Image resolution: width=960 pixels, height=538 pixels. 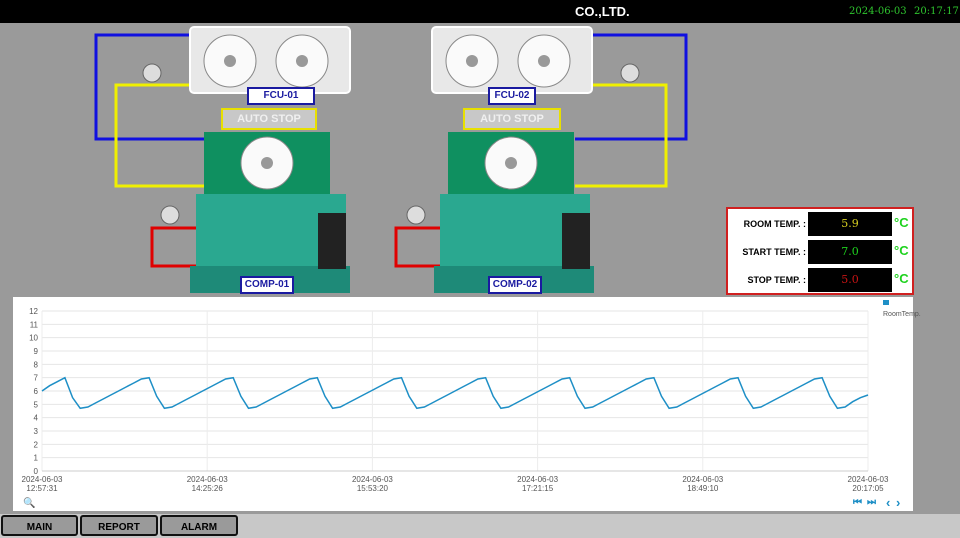 What do you see at coordinates (850, 280) in the screenshot?
I see `stop-temp-value: 5.0` at bounding box center [850, 280].